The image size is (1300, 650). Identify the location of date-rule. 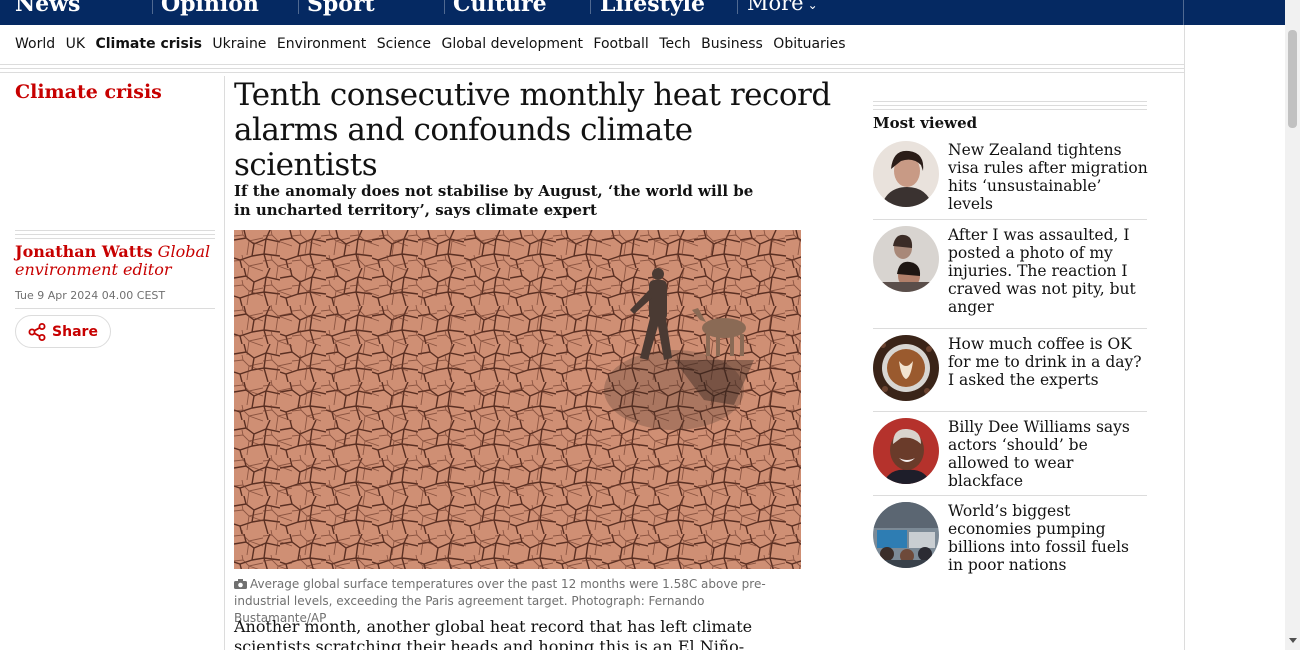
(115, 308).